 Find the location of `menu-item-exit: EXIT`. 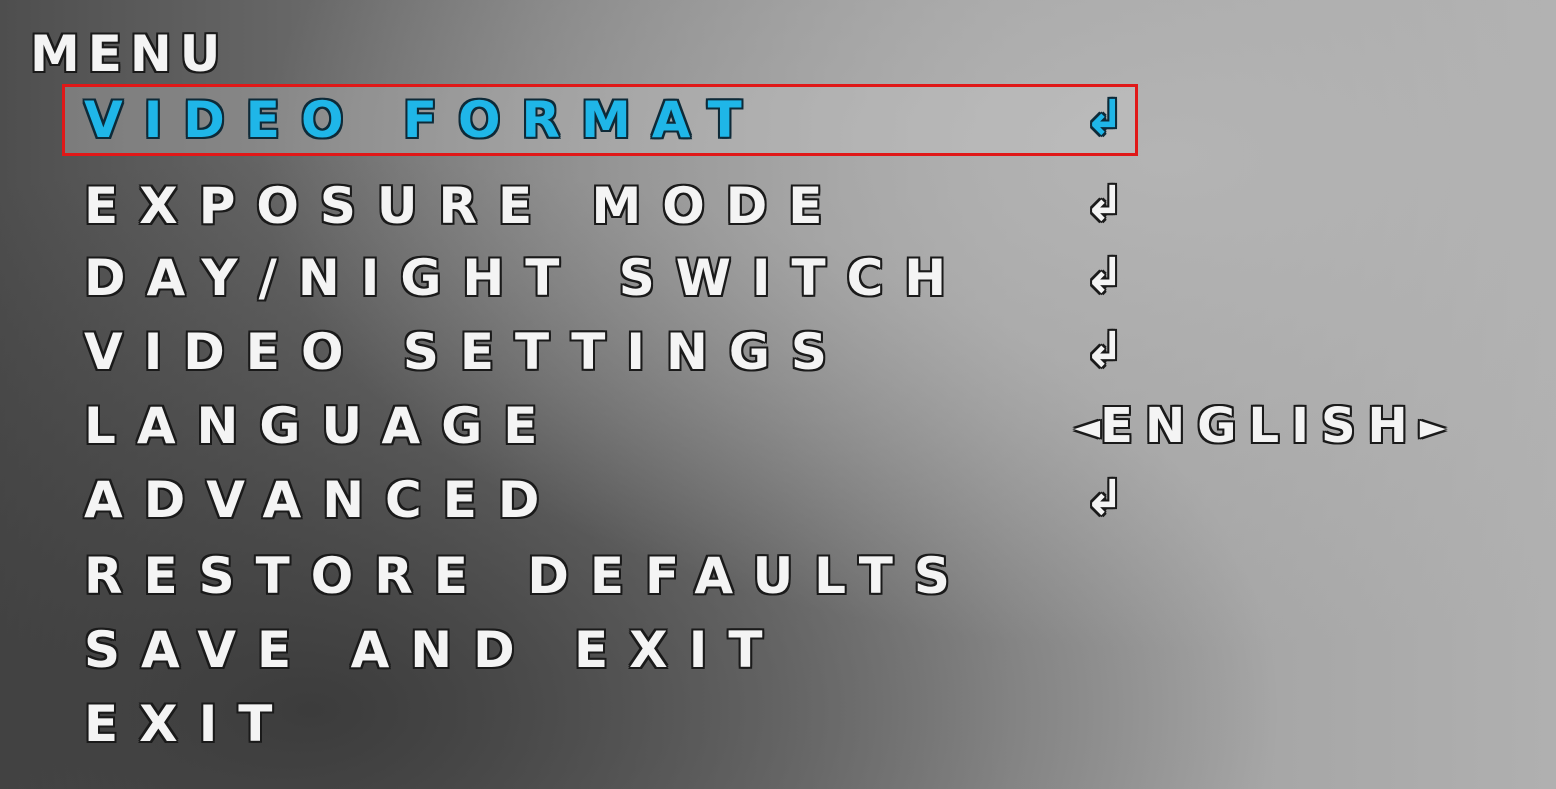

menu-item-exit: EXIT is located at coordinates (600, 724).